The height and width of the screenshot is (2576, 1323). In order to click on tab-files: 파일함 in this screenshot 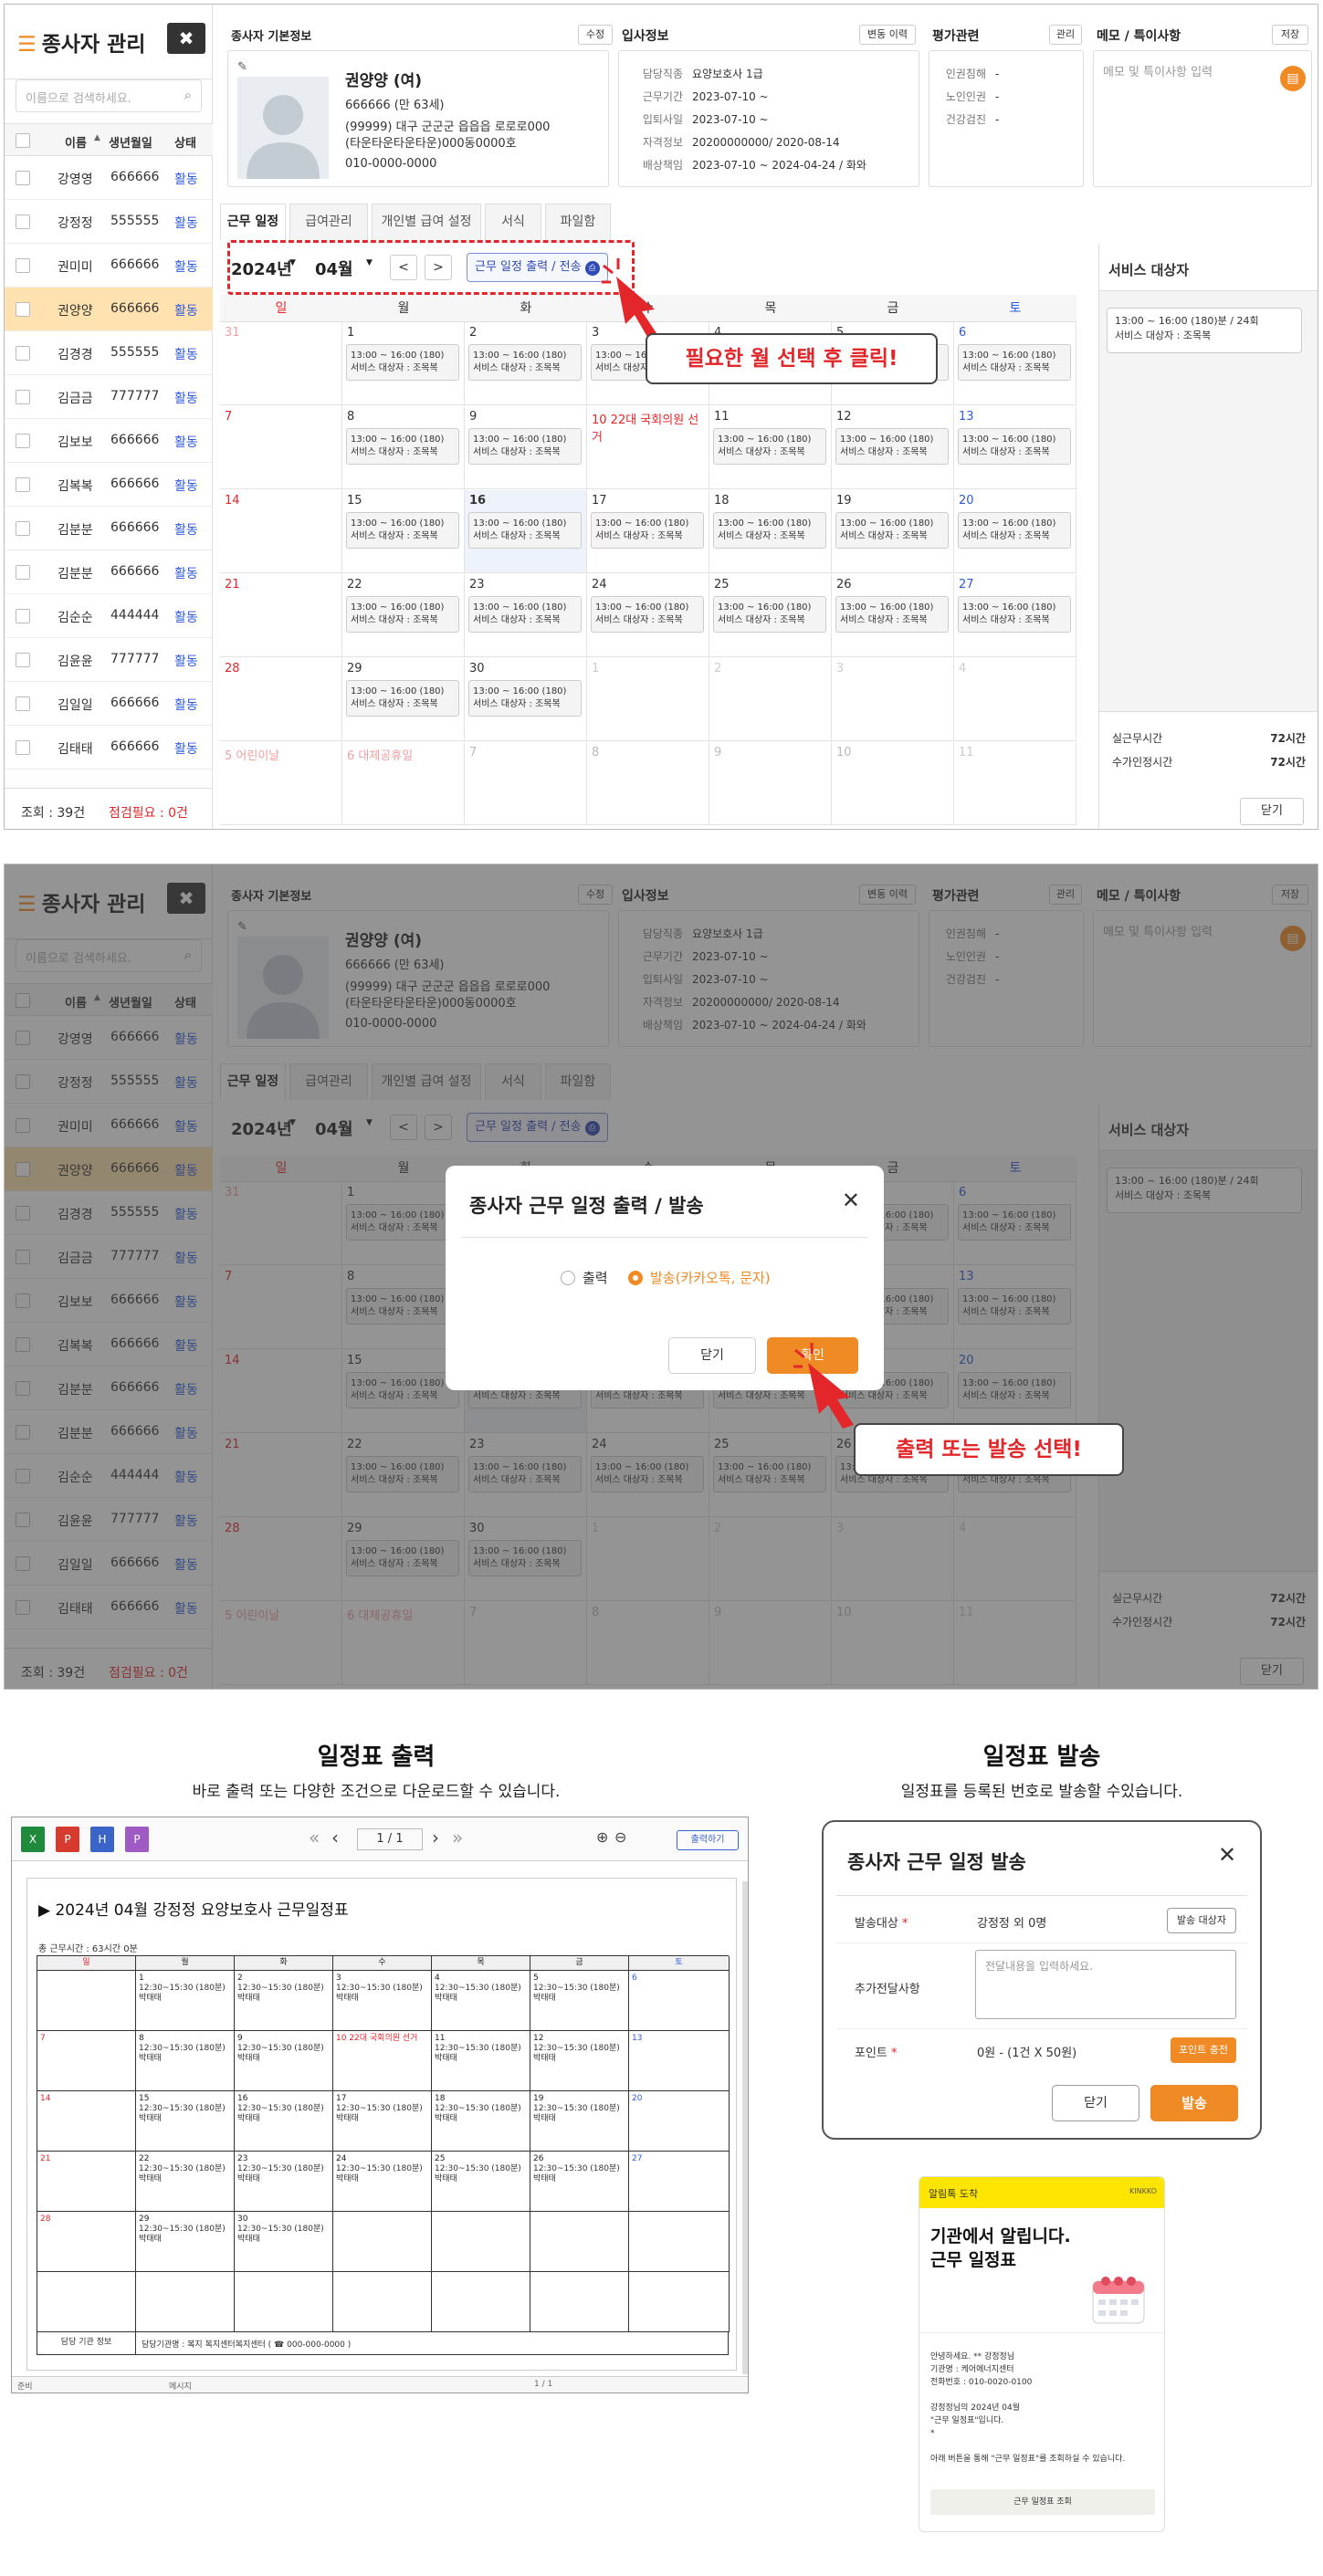, I will do `click(578, 222)`.